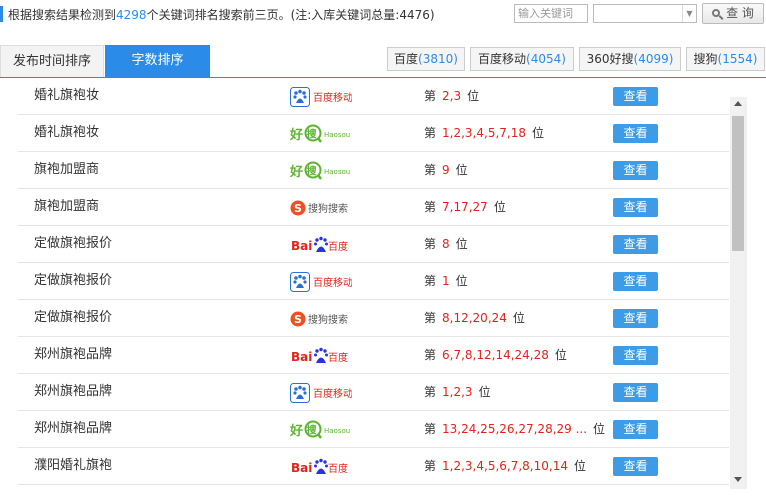 The height and width of the screenshot is (497, 766). I want to click on scroll-up-arrow-icon, so click(738, 103).